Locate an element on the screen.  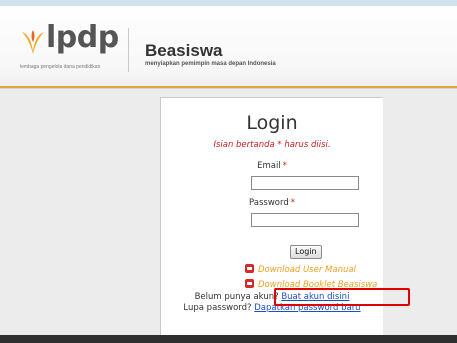
header-divider is located at coordinates (128, 50).